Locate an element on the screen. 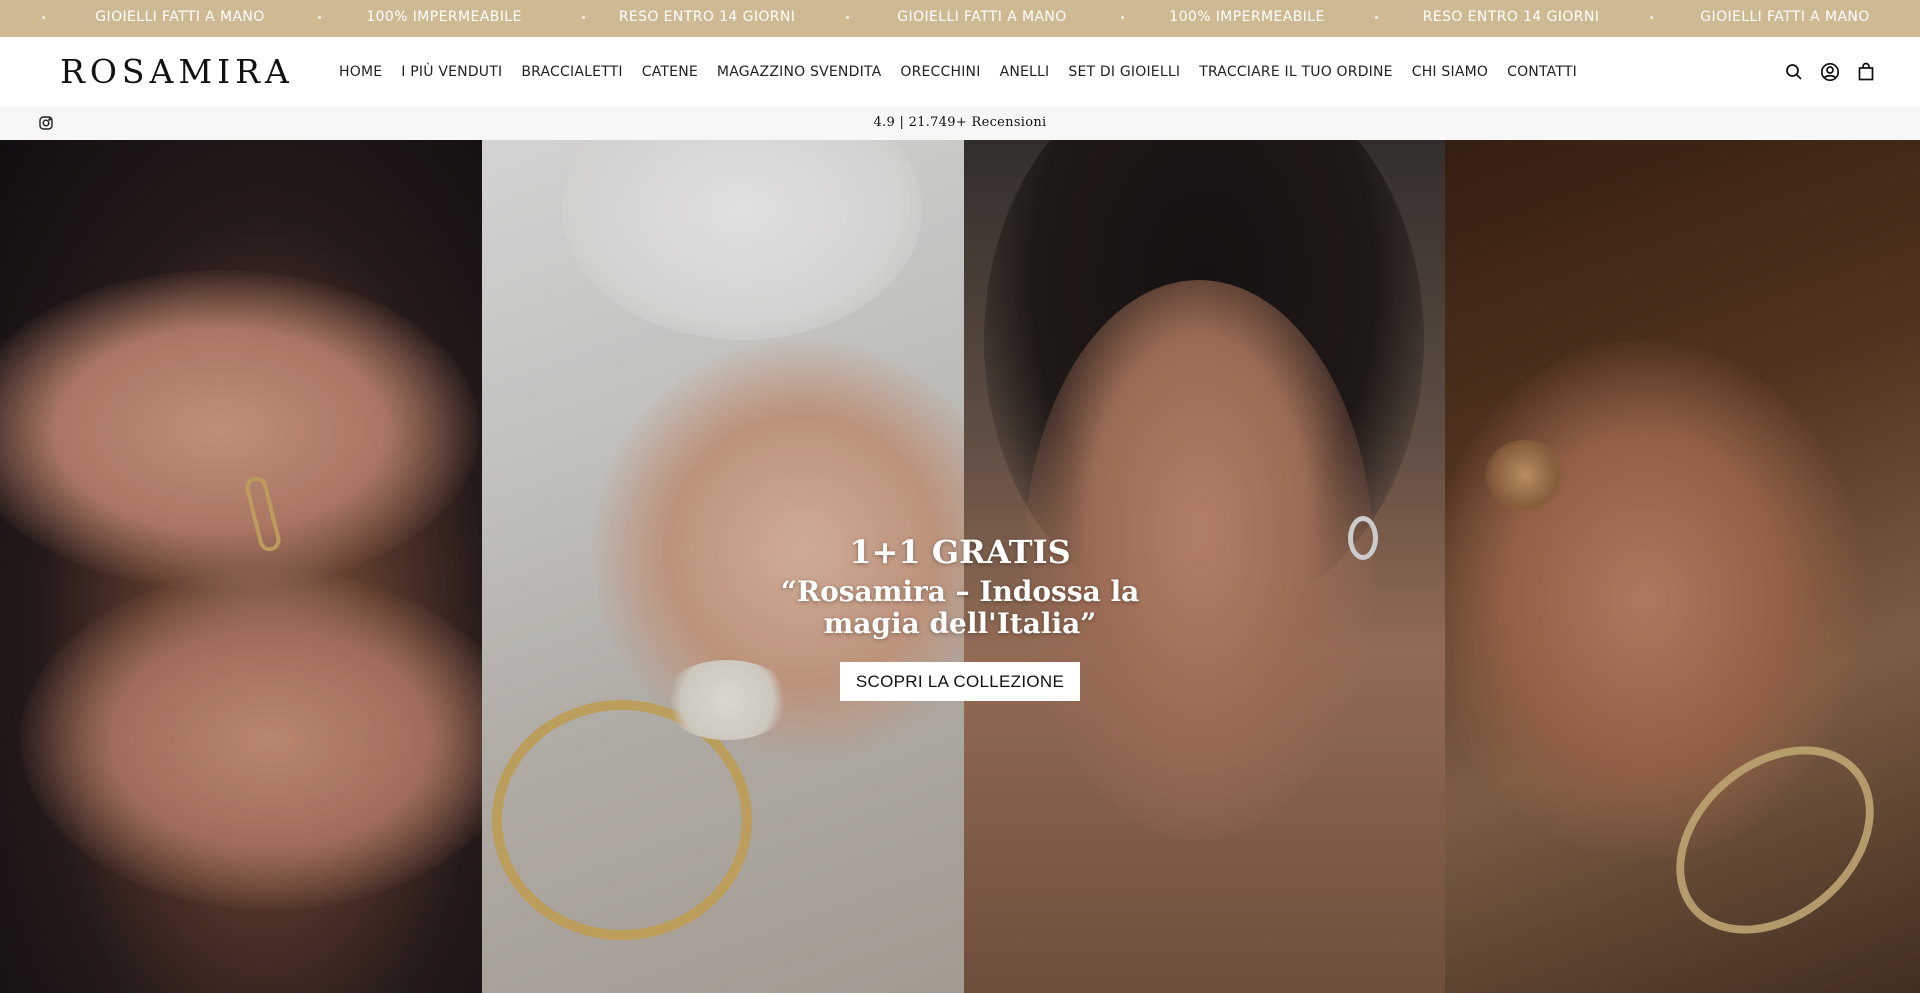 The width and height of the screenshot is (1920, 993). nav-item-track-order: Tracciare il tuo ordine is located at coordinates (1296, 72).